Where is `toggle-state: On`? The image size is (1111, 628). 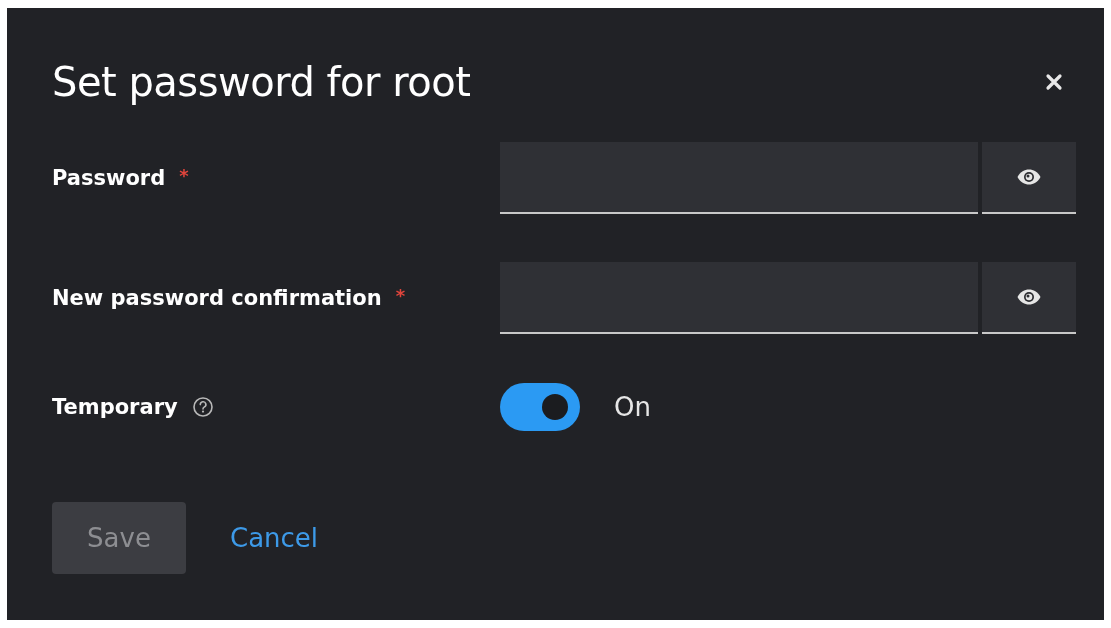 toggle-state: On is located at coordinates (632, 407).